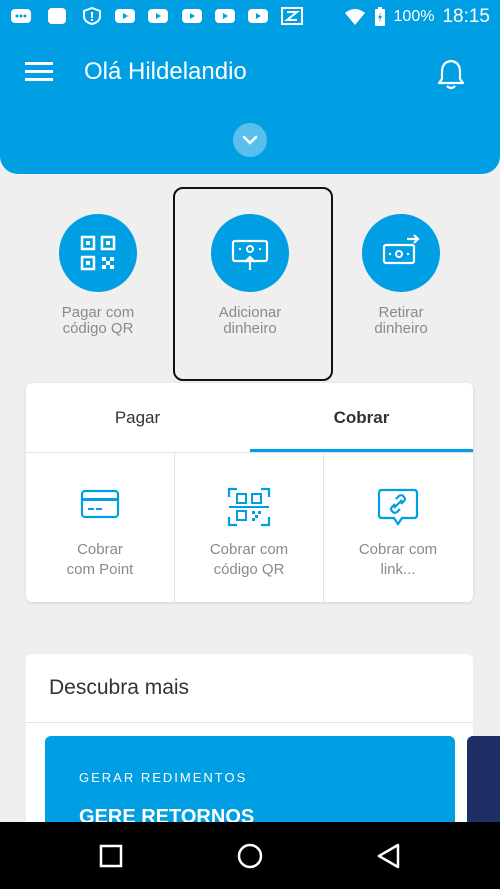  I want to click on home-icon, so click(250, 856).